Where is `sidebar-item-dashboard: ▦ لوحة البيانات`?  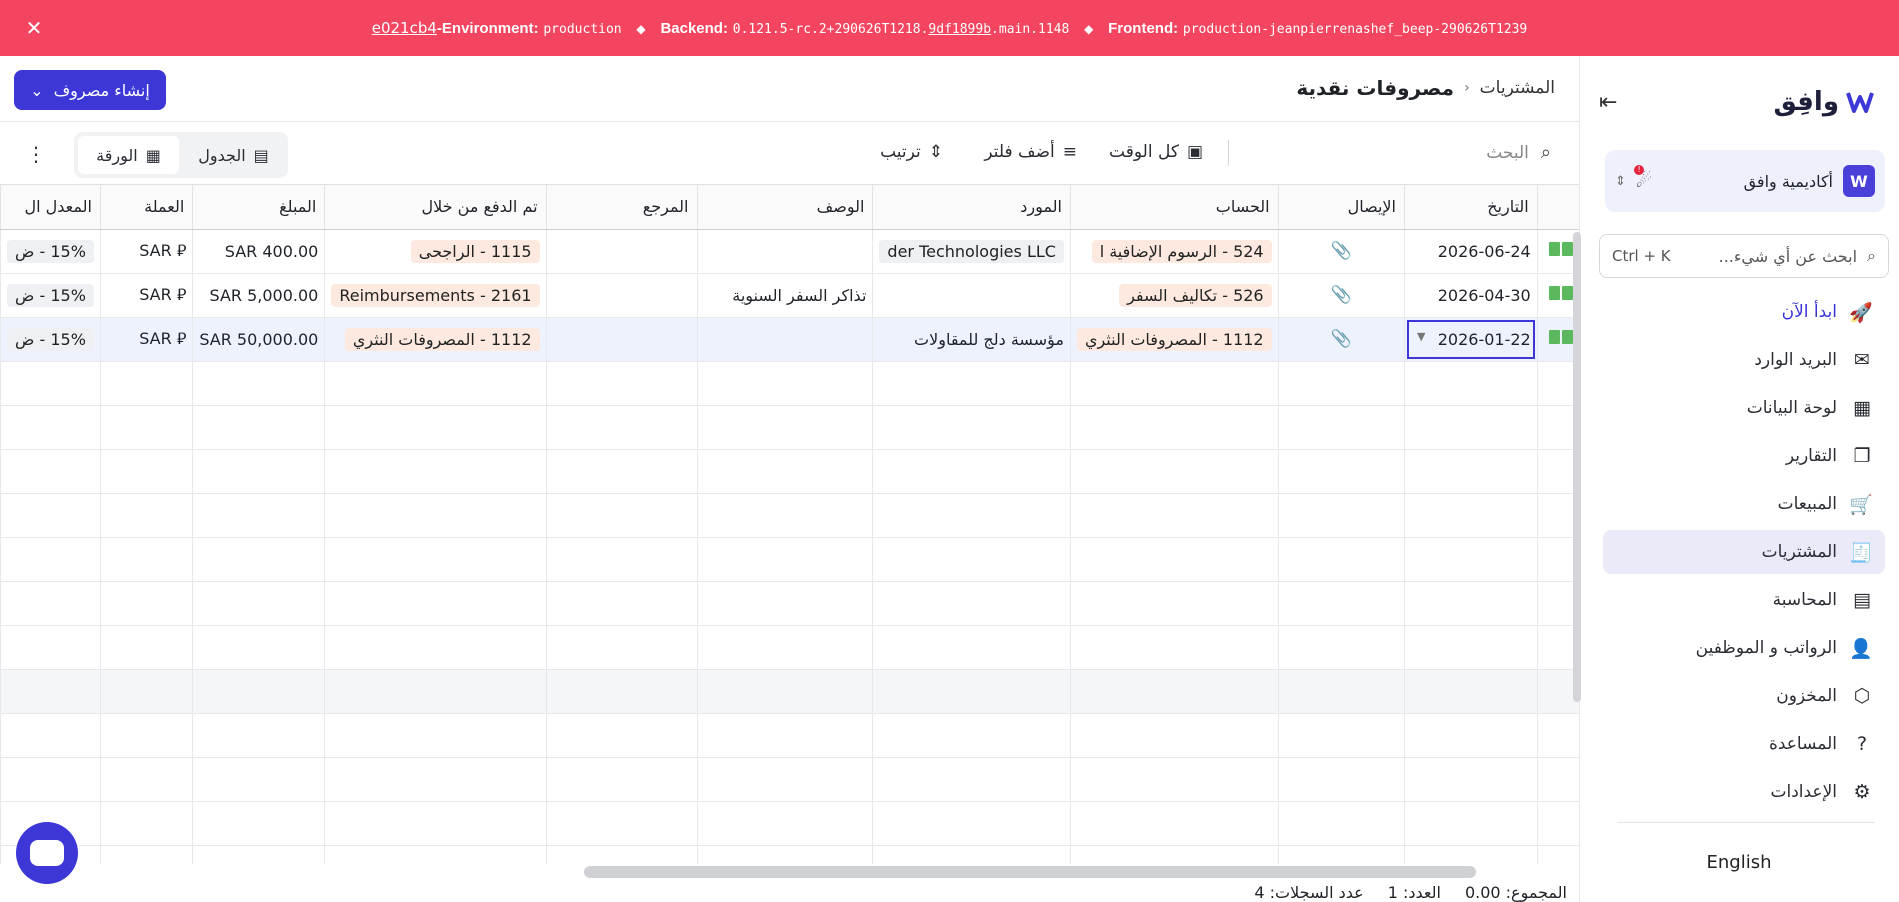
sidebar-item-dashboard: ▦ لوحة البيانات is located at coordinates (1744, 408).